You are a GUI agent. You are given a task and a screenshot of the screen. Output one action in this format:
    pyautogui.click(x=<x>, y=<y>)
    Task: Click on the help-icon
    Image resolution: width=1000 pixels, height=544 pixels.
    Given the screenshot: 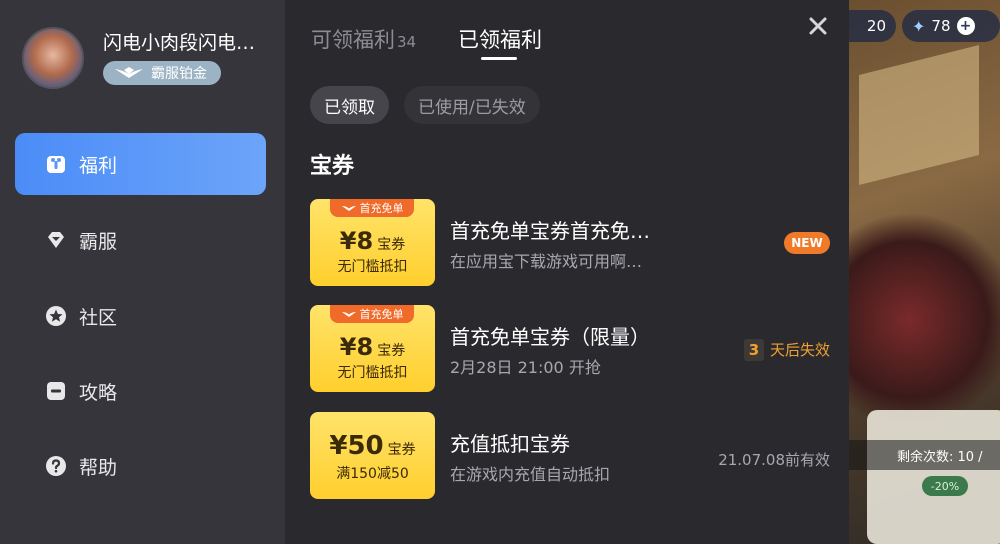 What is the action you would take?
    pyautogui.click(x=56, y=466)
    